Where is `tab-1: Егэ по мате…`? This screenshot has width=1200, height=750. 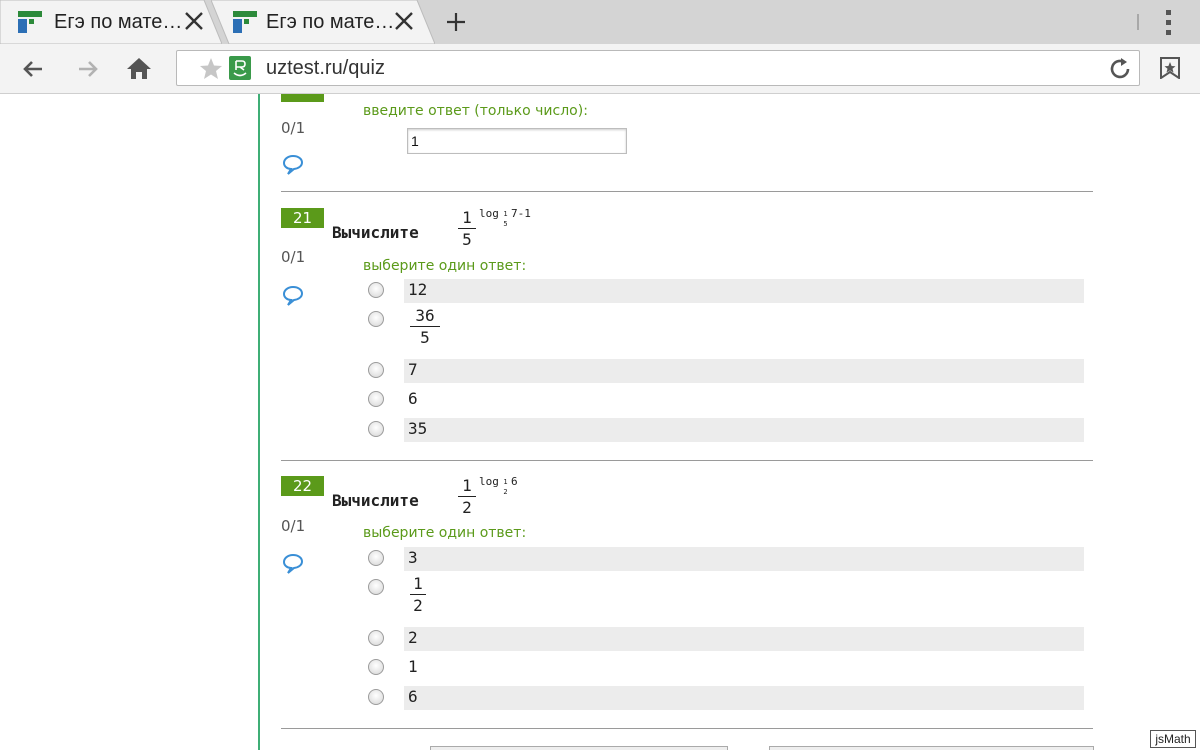
tab-1: Егэ по мате… is located at coordinates (111, 22).